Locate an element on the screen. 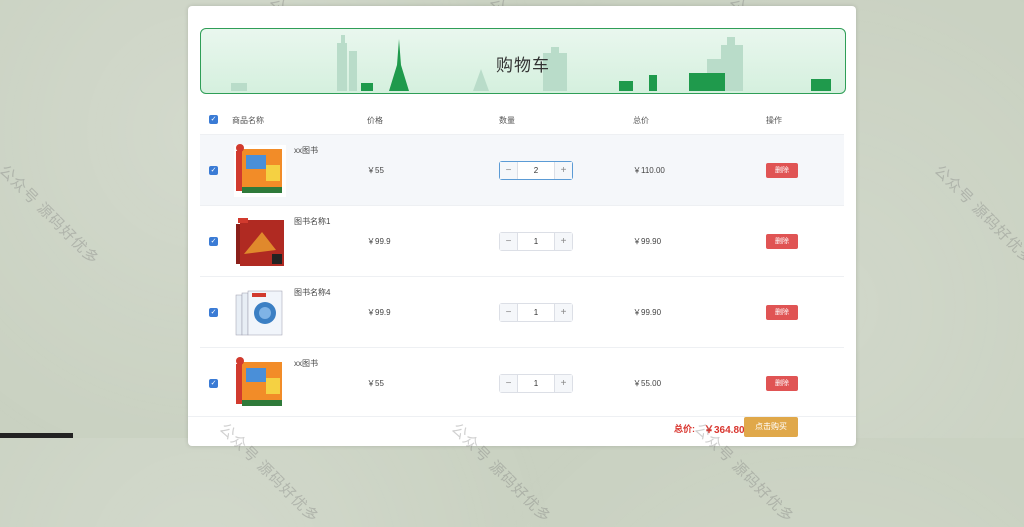 The width and height of the screenshot is (1024, 527). select-all-checkbox: ✓ is located at coordinates (213, 119).